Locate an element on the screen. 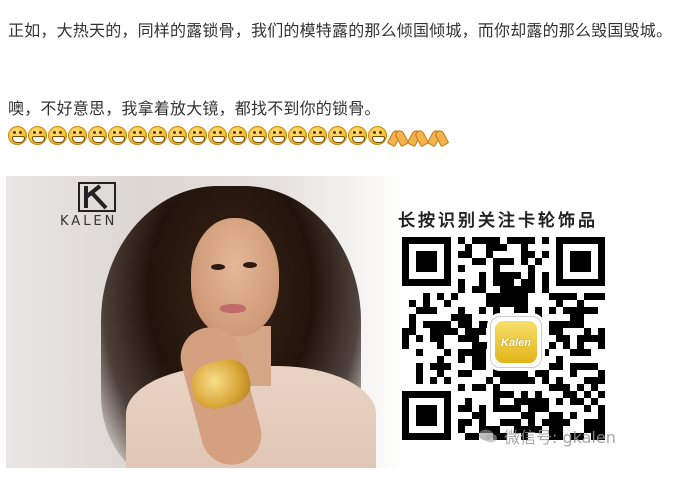 The width and height of the screenshot is (690, 485). qr-center-logo-badge: Kalen is located at coordinates (516, 342).